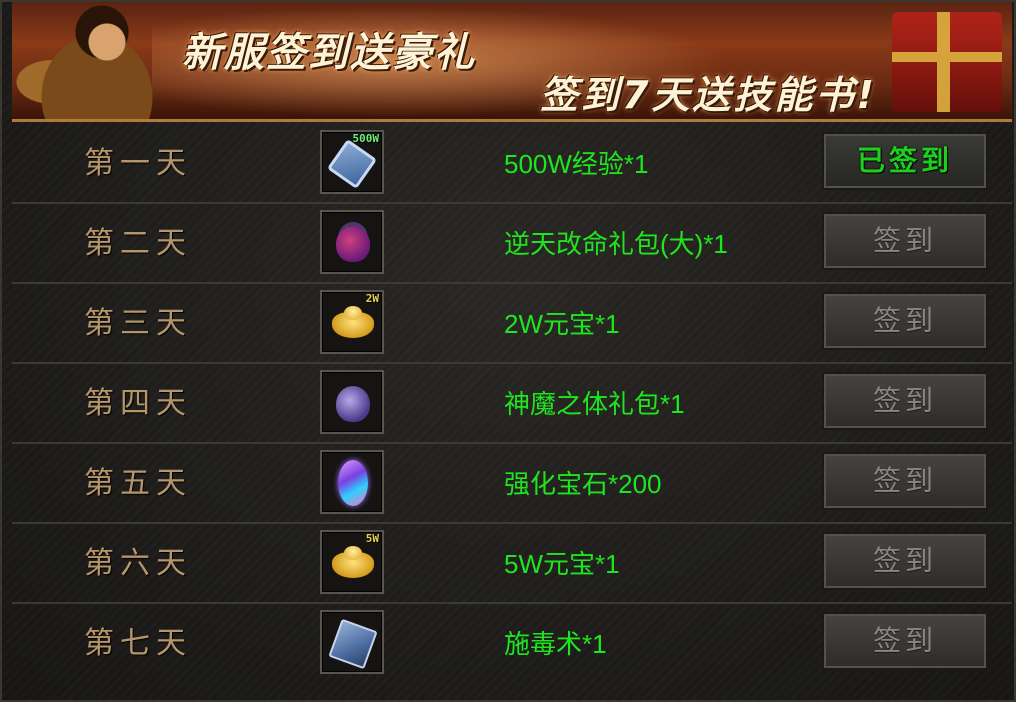  I want to click on day-label: 第一天, so click(138, 163).